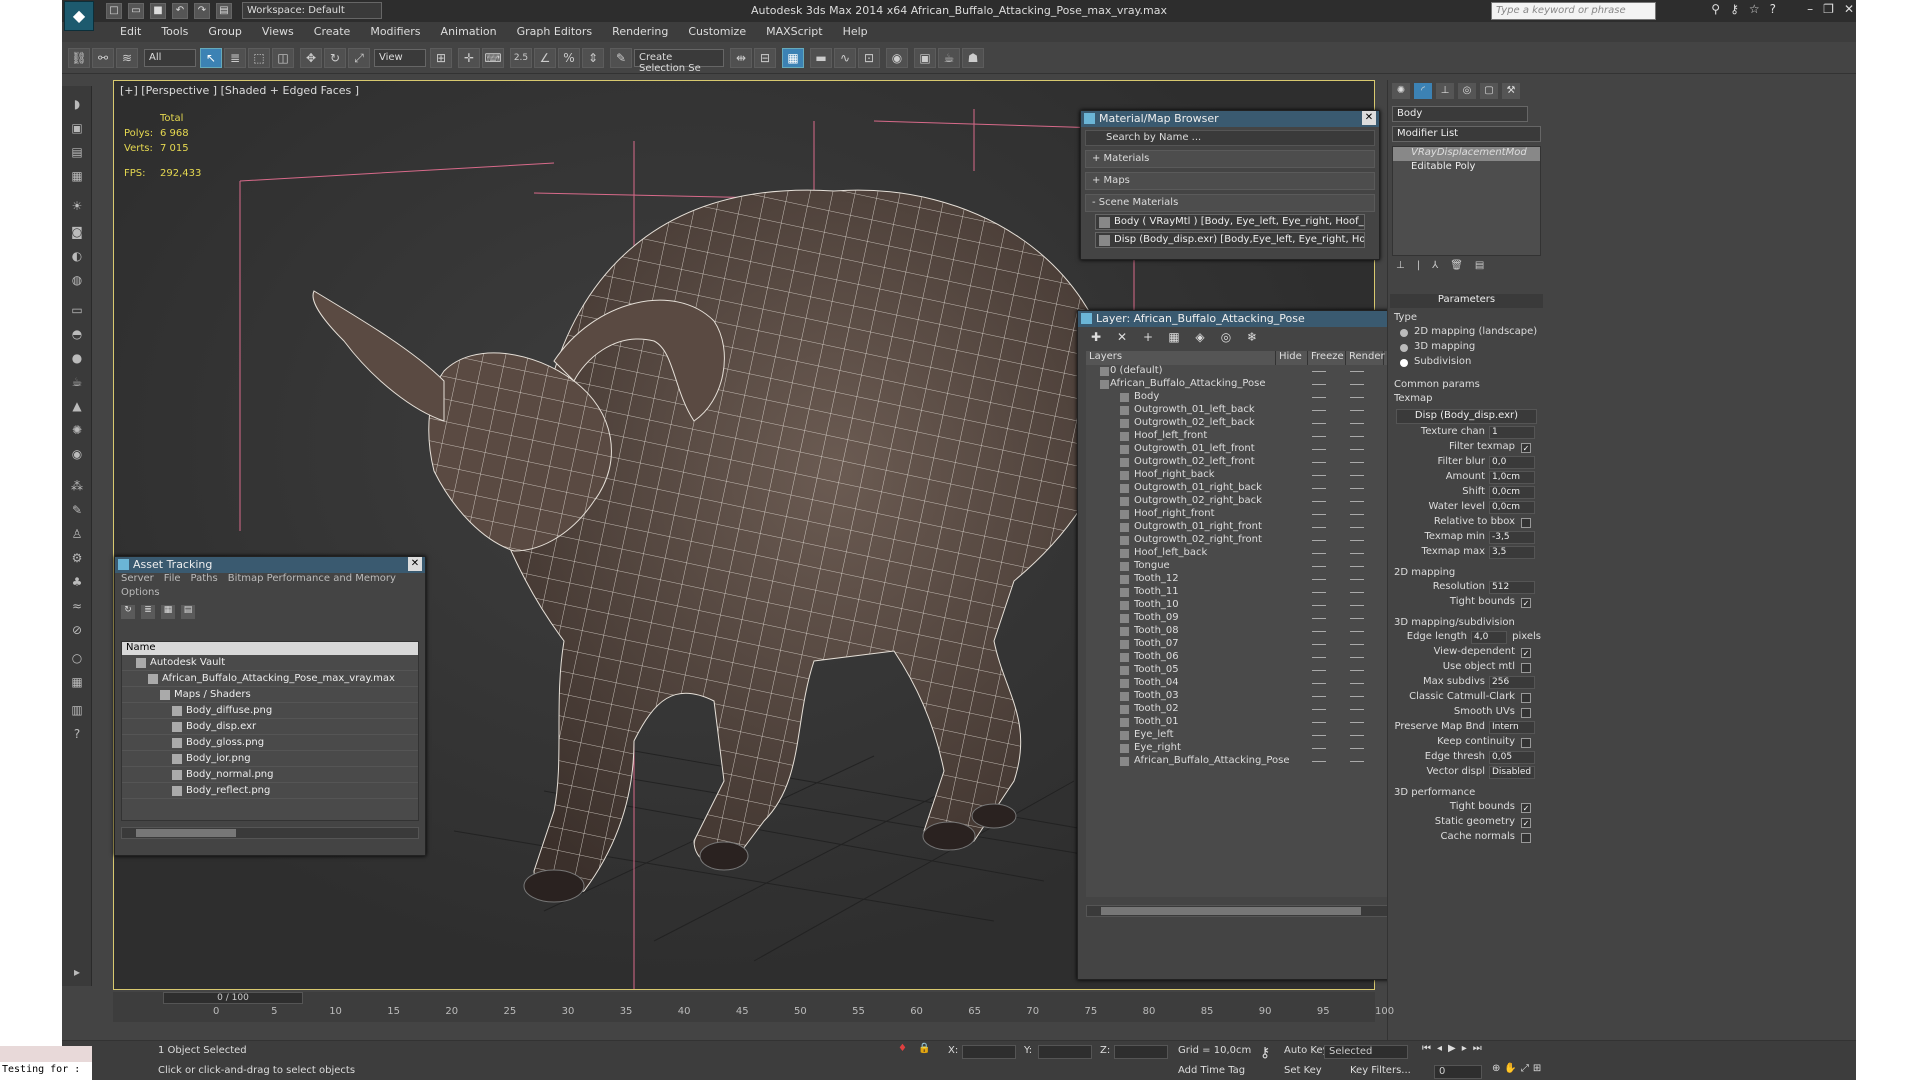 The image size is (1920, 1080). What do you see at coordinates (1258, 527) in the screenshot?
I see `layer-row: Outgrowth_01_right_front` at bounding box center [1258, 527].